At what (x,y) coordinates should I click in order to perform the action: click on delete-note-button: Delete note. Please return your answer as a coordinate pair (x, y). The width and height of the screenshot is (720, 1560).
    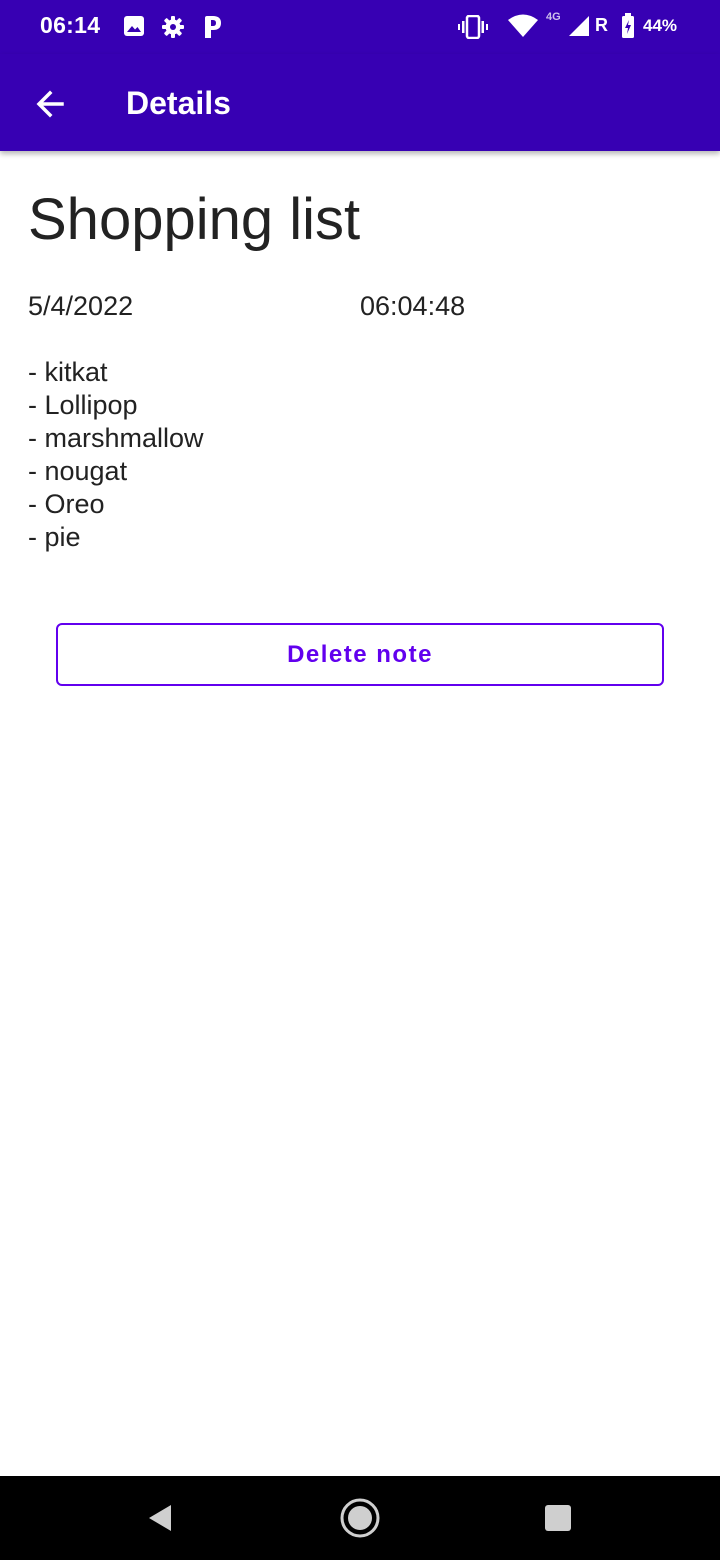
    Looking at the image, I should click on (360, 654).